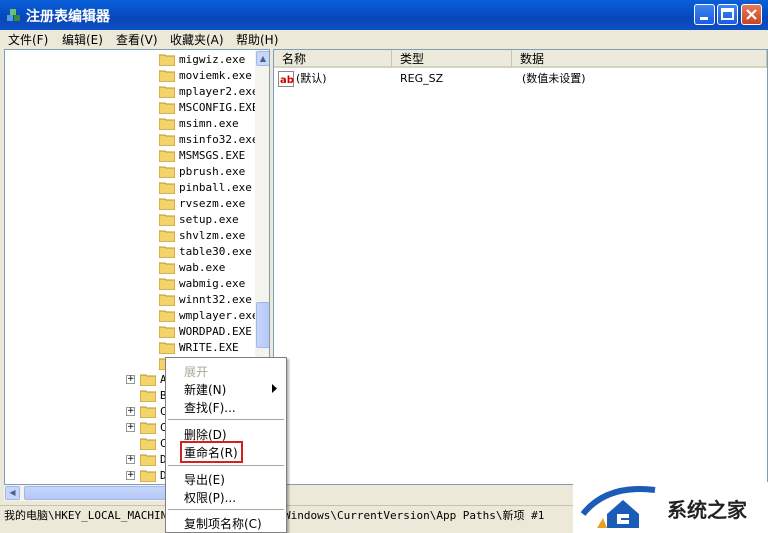 This screenshot has width=768, height=533. I want to click on menu-item-export: 导出(E), so click(204, 479).